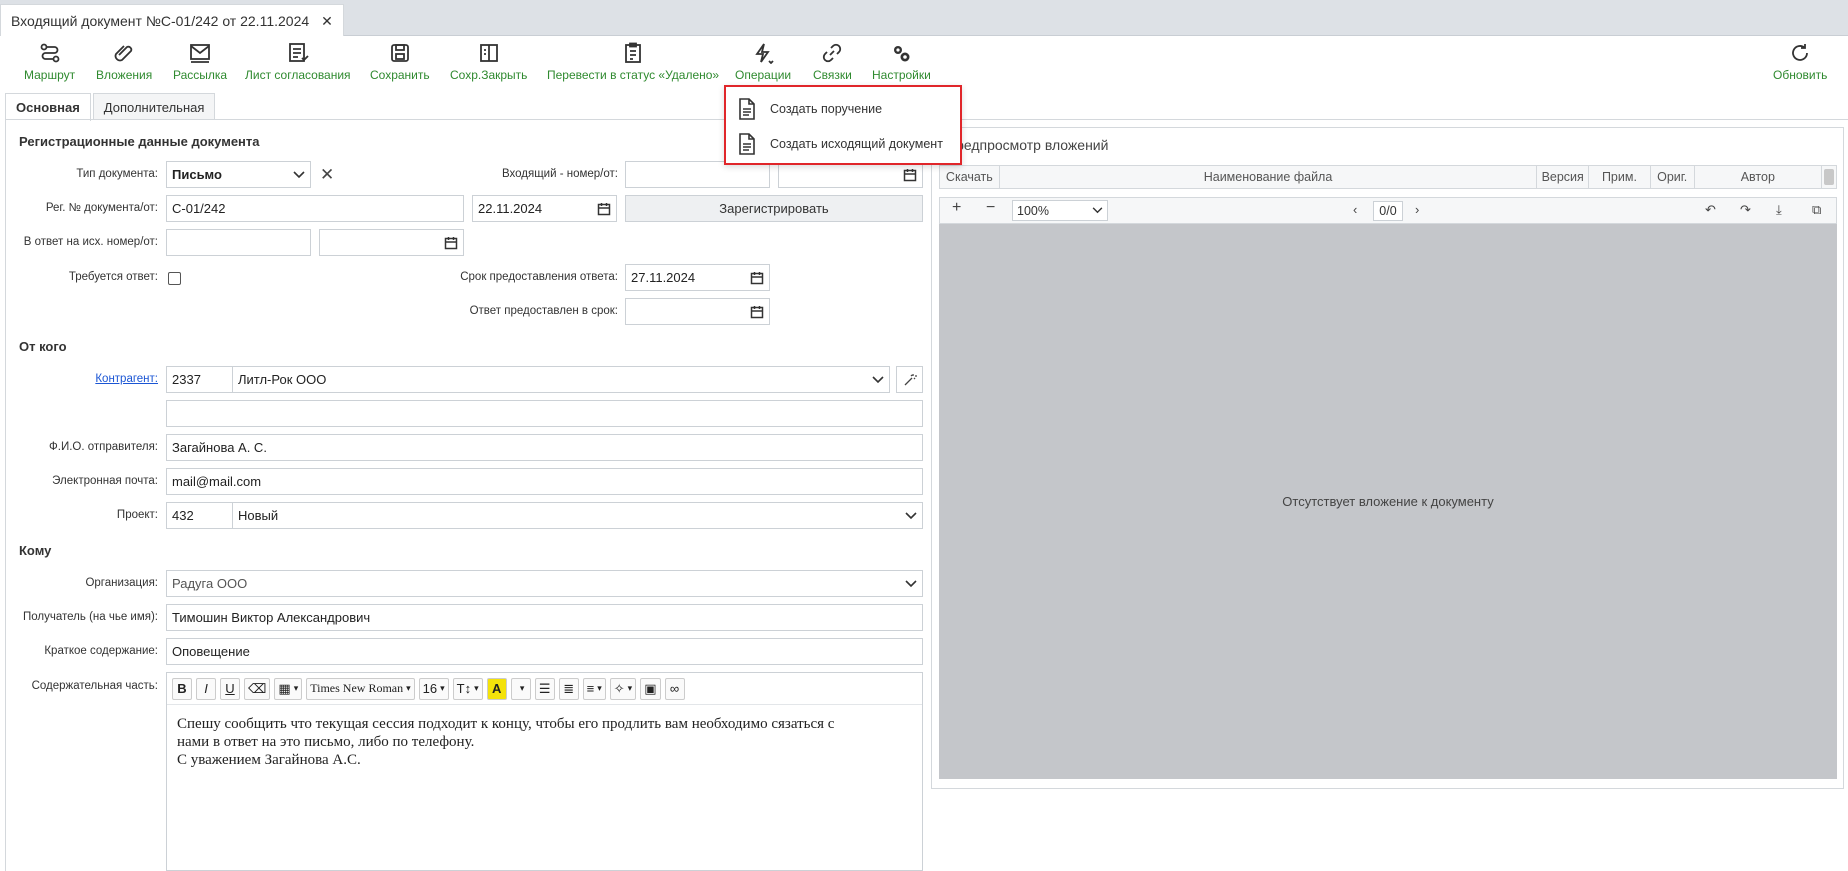 This screenshot has width=1848, height=871. I want to click on reg-number-field: С-01/242, so click(315, 208).